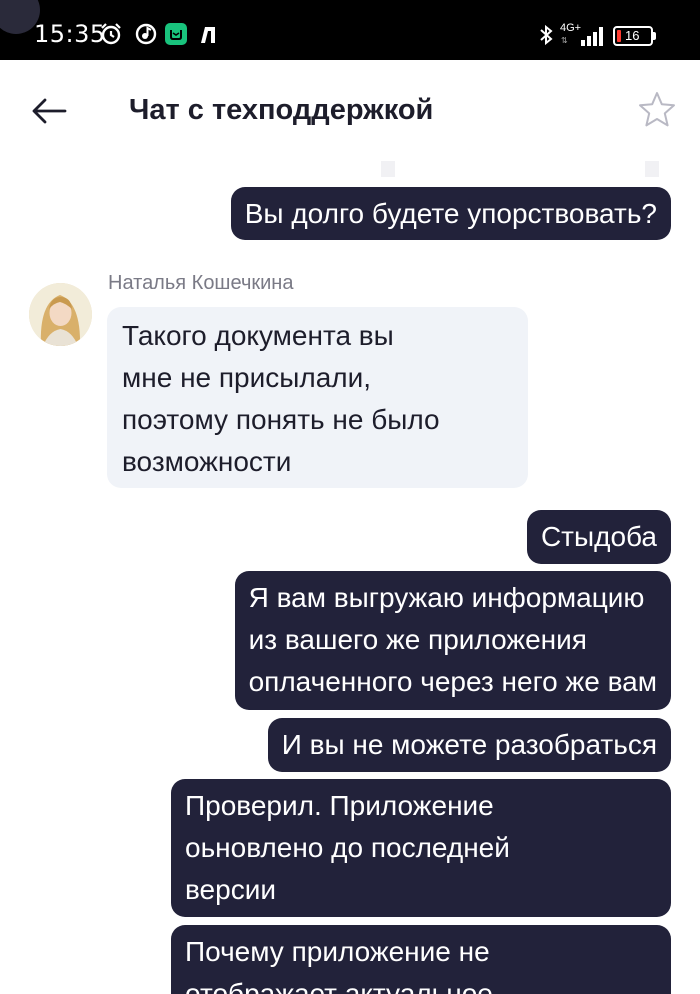 The height and width of the screenshot is (994, 700). I want to click on message-text: Почему приложение не, so click(337, 951).